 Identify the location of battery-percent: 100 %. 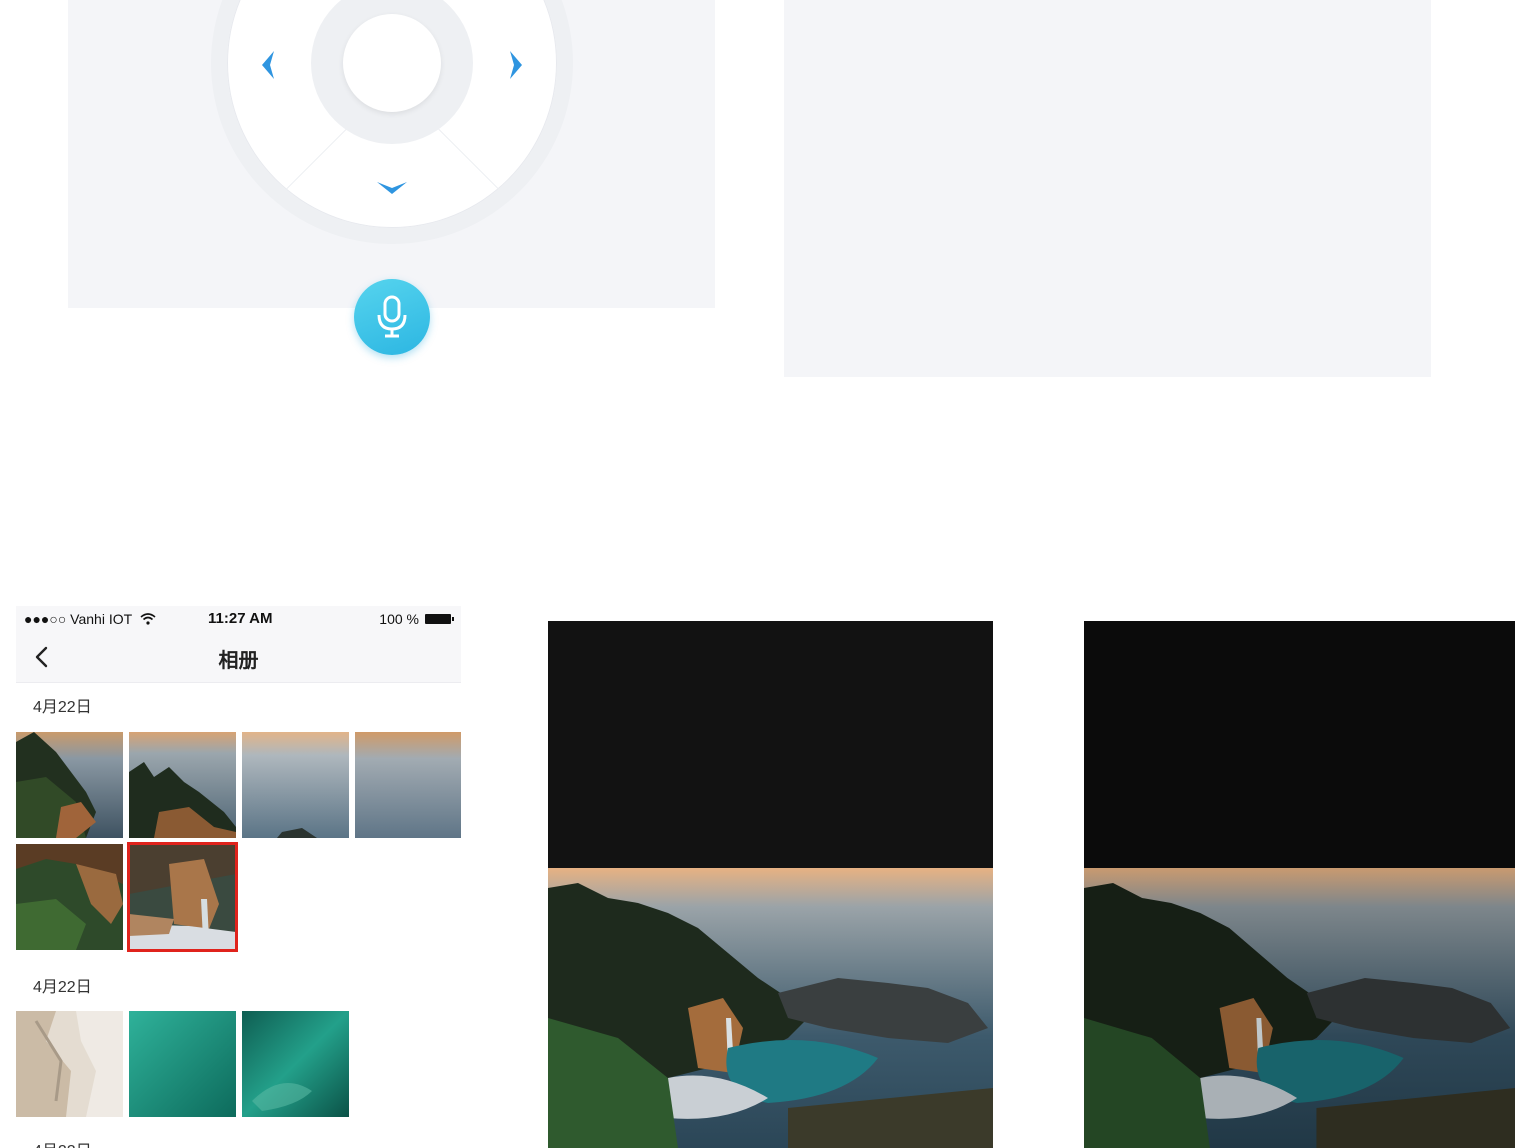
(399, 619).